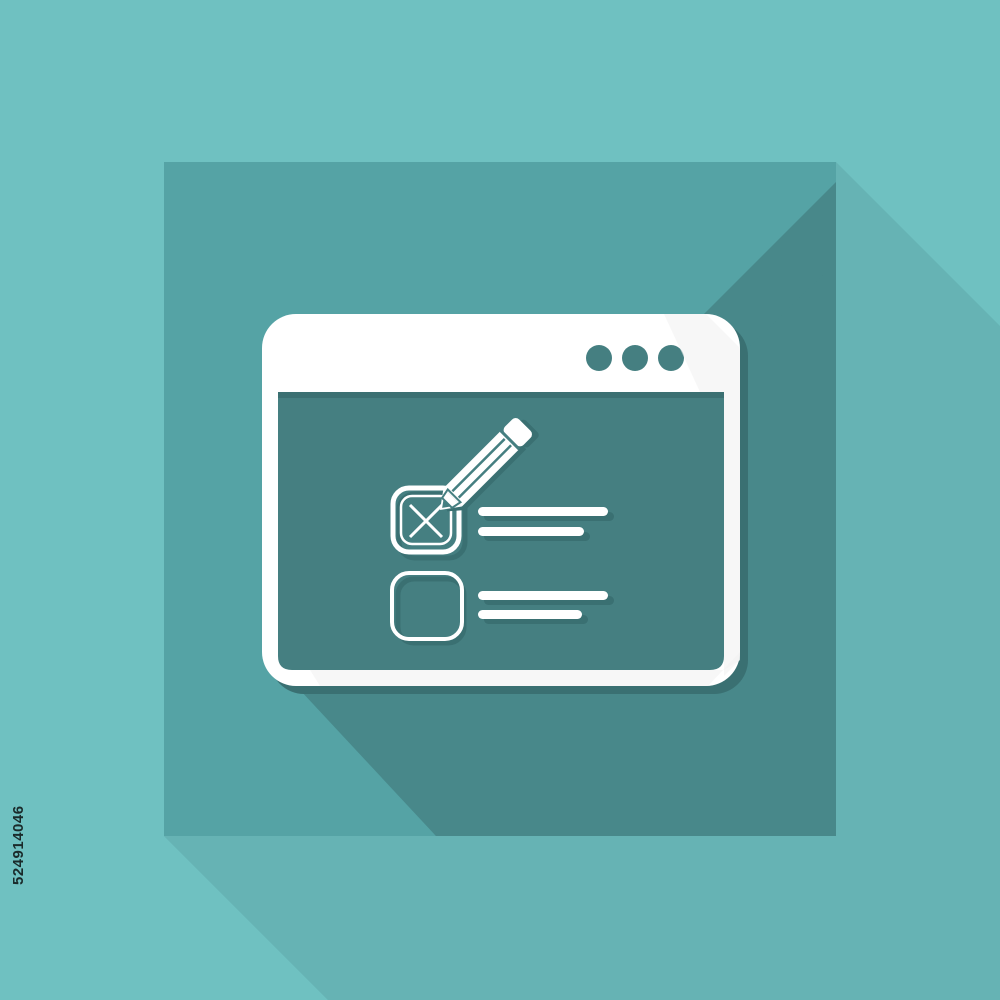 The width and height of the screenshot is (1000, 1000). I want to click on titlebar-divider, so click(501, 395).